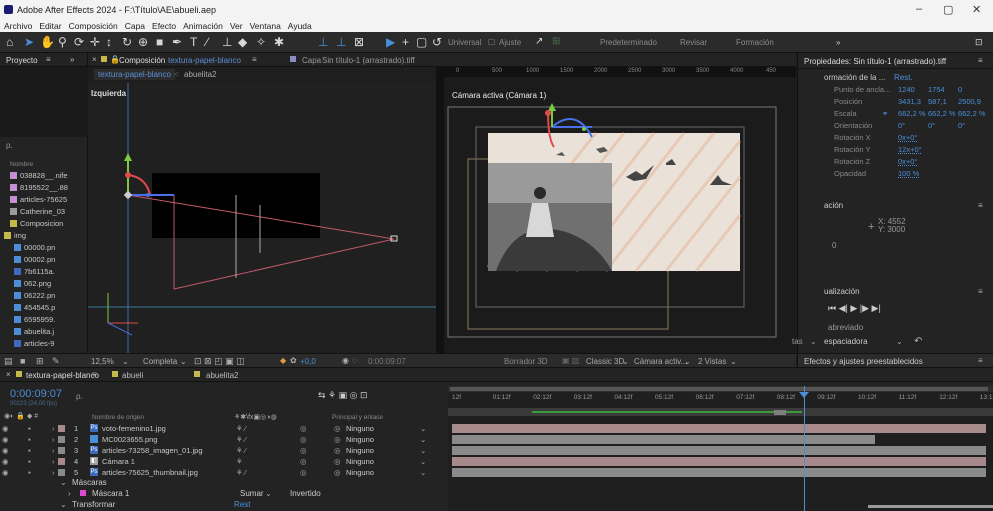  Describe the element at coordinates (200, 74) in the screenshot. I see `crumb-layer: abuelita2` at that location.